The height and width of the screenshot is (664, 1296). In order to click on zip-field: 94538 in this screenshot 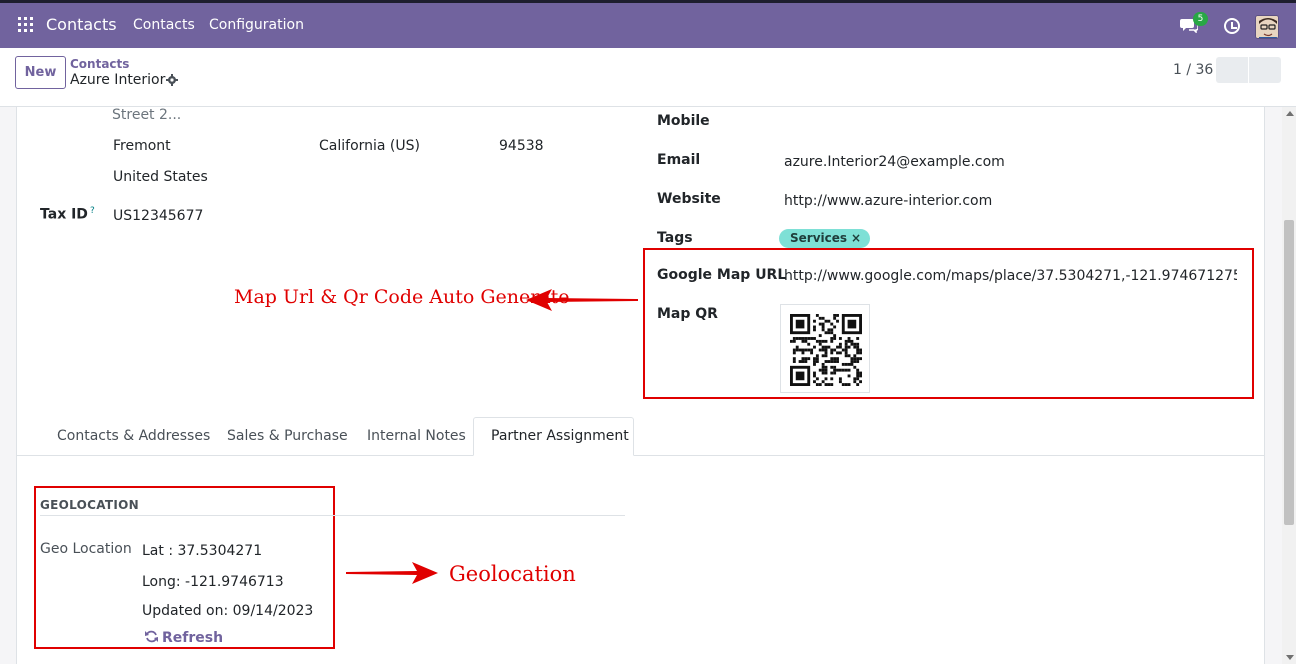, I will do `click(521, 146)`.